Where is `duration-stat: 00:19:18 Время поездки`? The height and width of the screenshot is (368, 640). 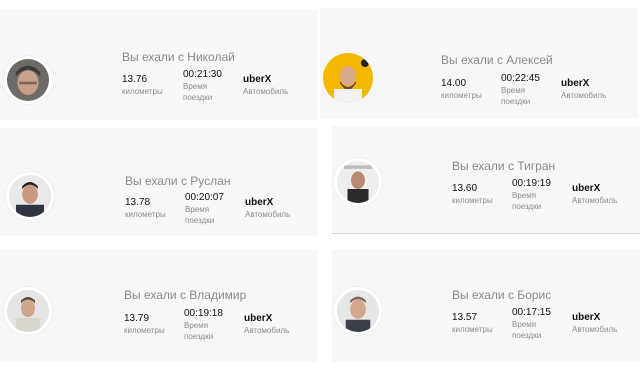
duration-stat: 00:19:18 Время поездки is located at coordinates (203, 324).